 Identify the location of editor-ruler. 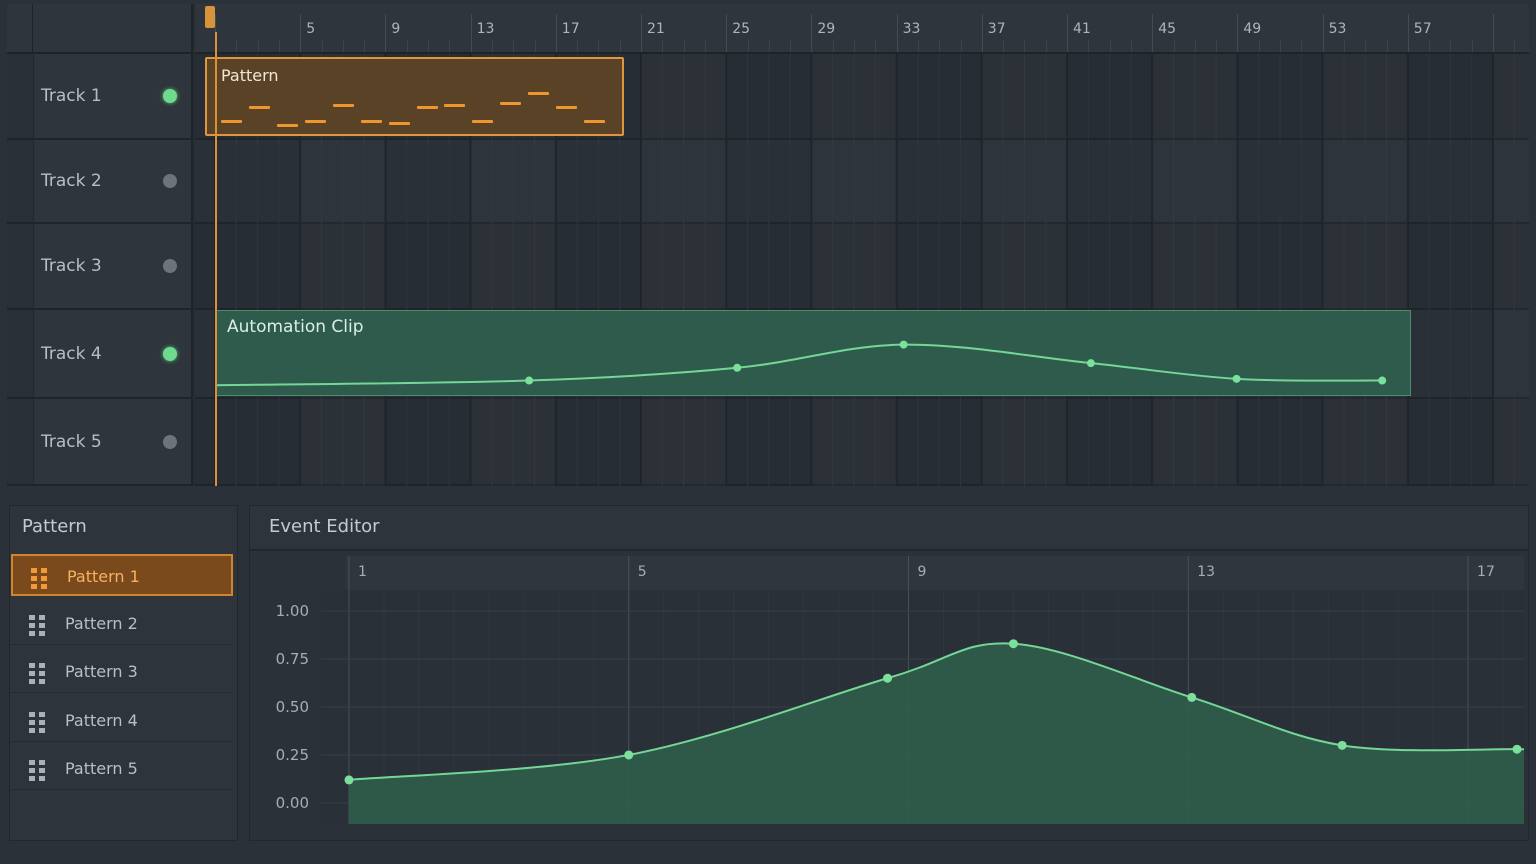
(935, 573).